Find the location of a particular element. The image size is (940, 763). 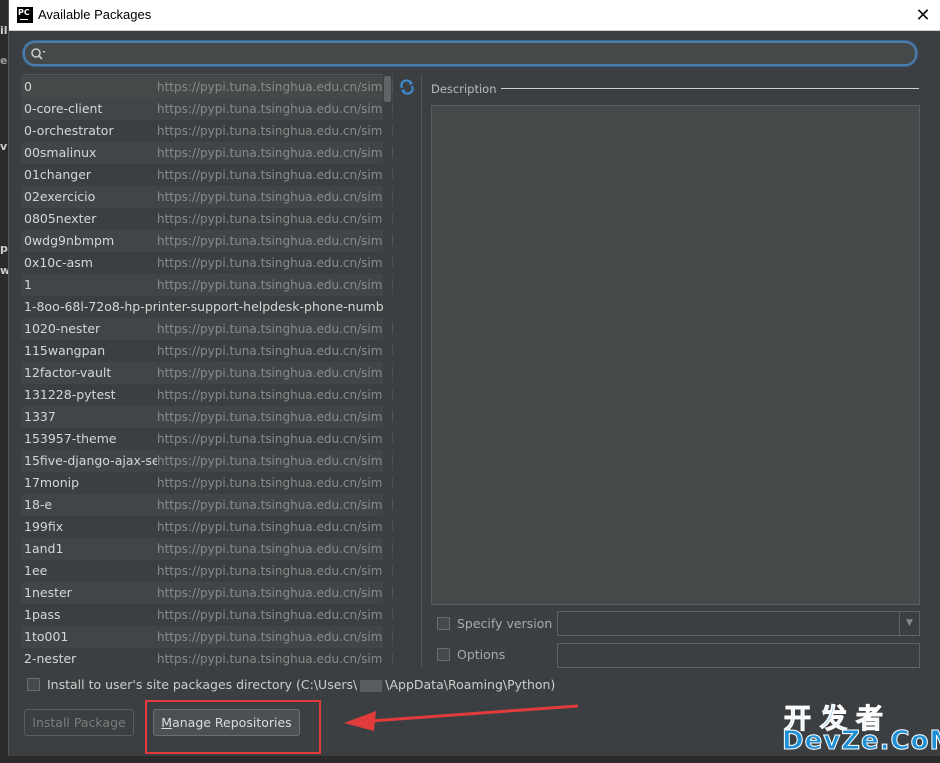

install-package-button: Install Package is located at coordinates (79, 722).